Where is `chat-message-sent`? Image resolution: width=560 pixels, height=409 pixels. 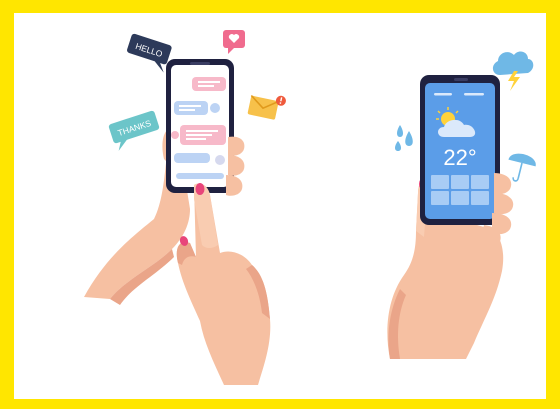
chat-message-sent is located at coordinates (209, 84).